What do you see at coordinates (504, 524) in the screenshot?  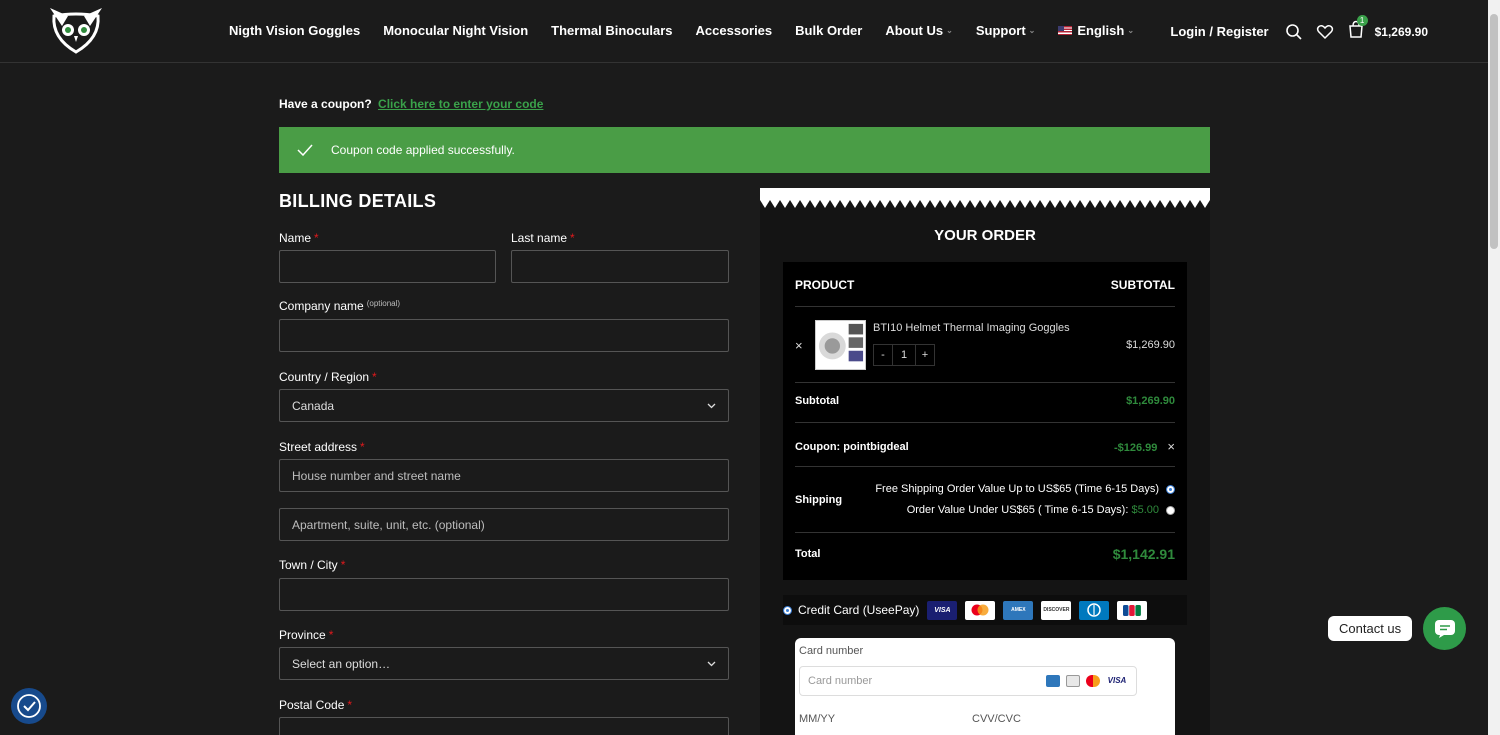 I see `apartment-field: Apartment, suite, unit, etc. (optional)` at bounding box center [504, 524].